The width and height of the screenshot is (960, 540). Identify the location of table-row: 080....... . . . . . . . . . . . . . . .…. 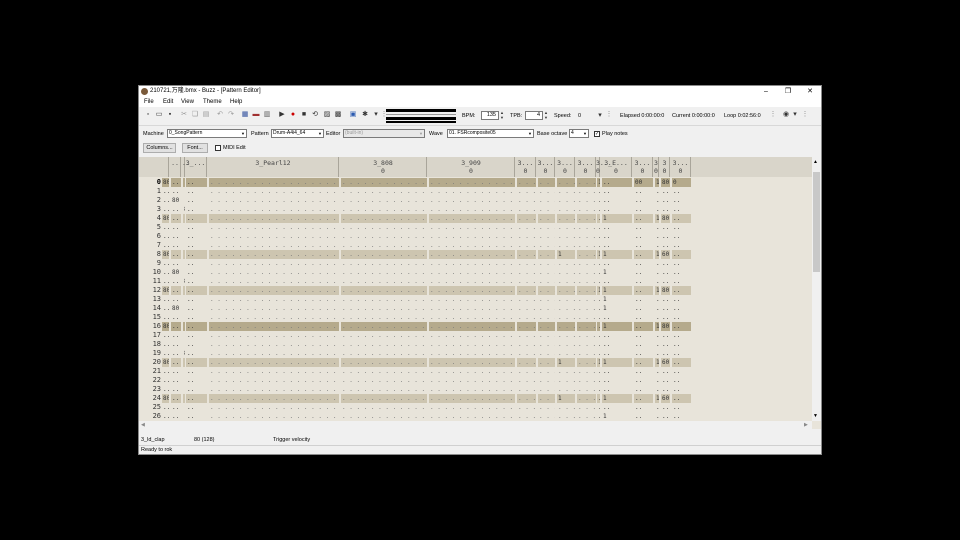
(475, 182).